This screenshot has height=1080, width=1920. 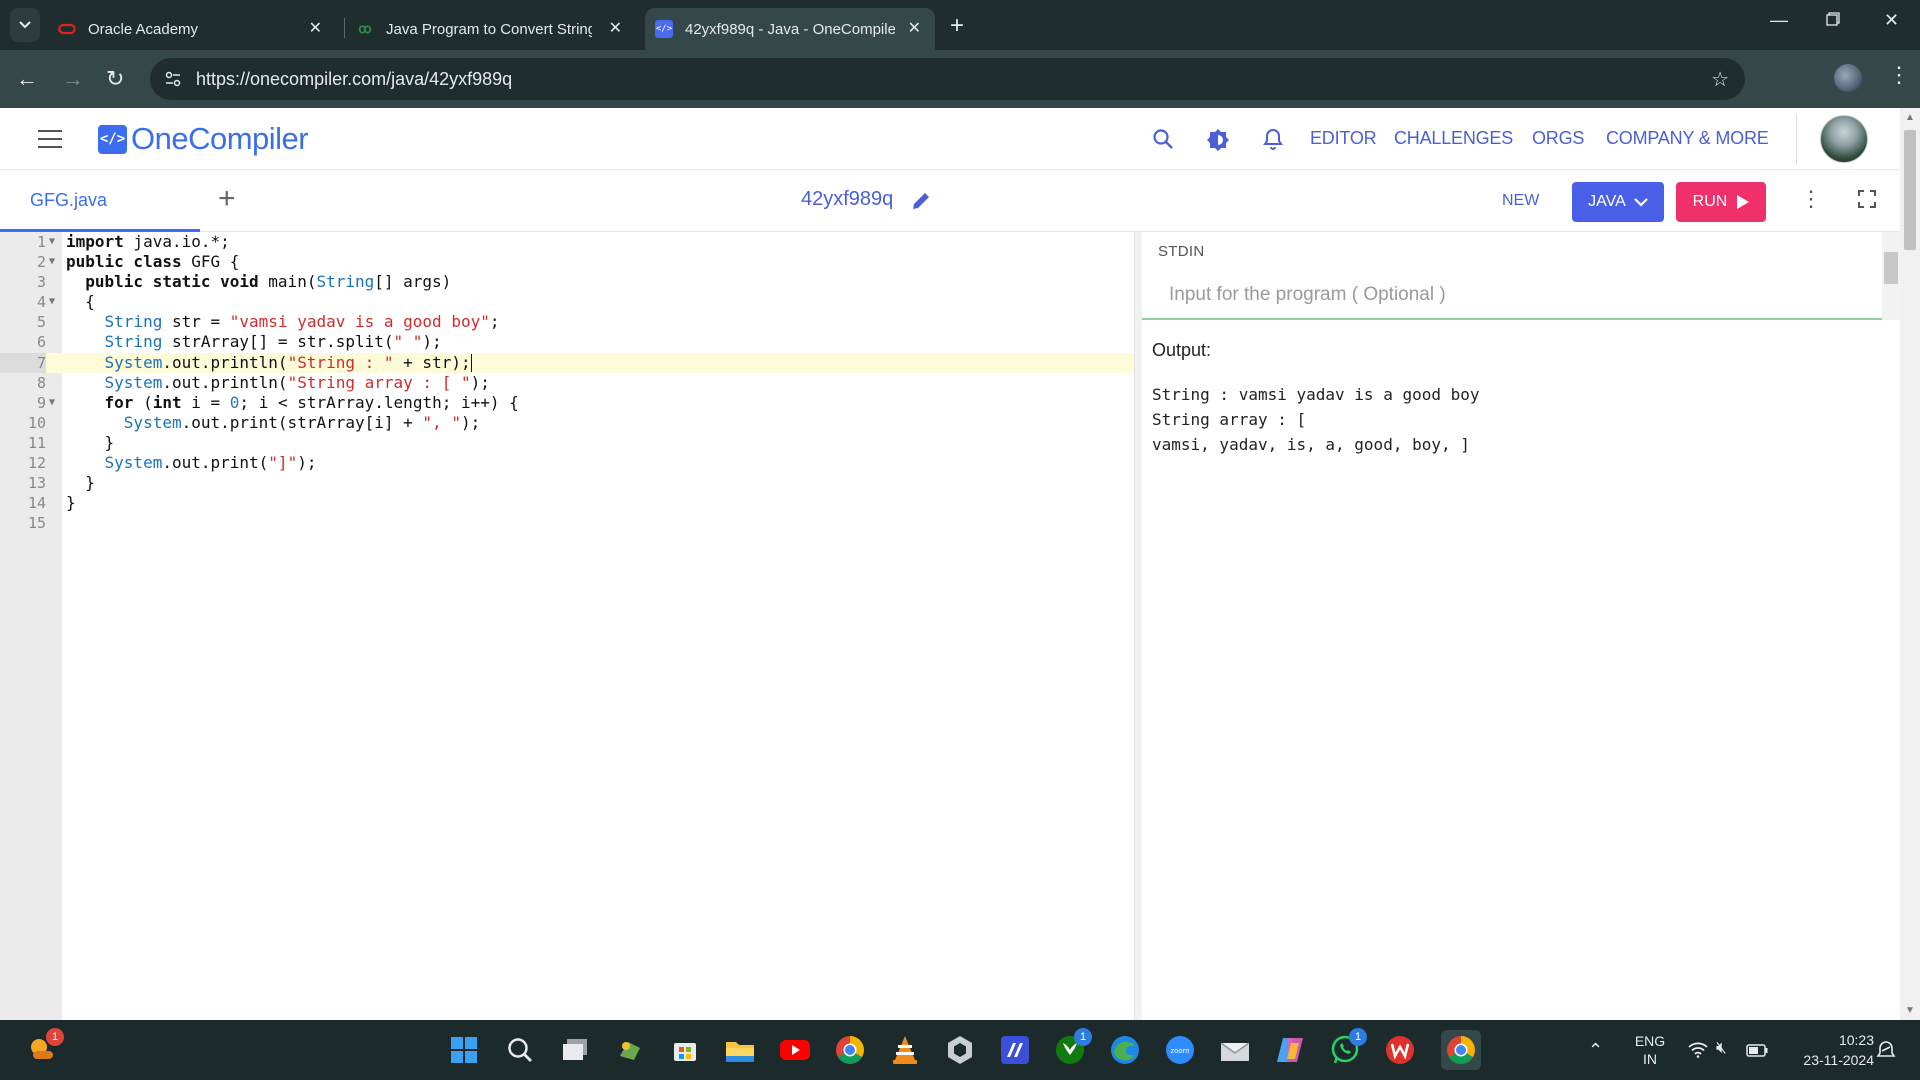 I want to click on file-tab-gfg-java: GFG.java, so click(x=100, y=201).